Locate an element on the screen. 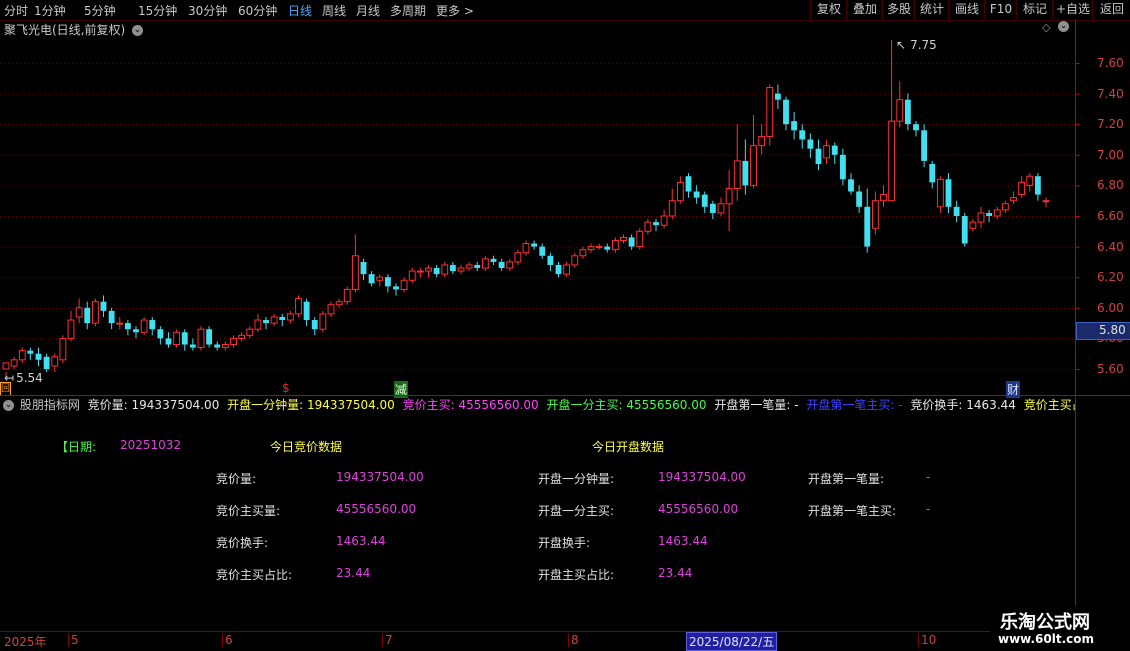  tab-more: 更多 > is located at coordinates (455, 10).